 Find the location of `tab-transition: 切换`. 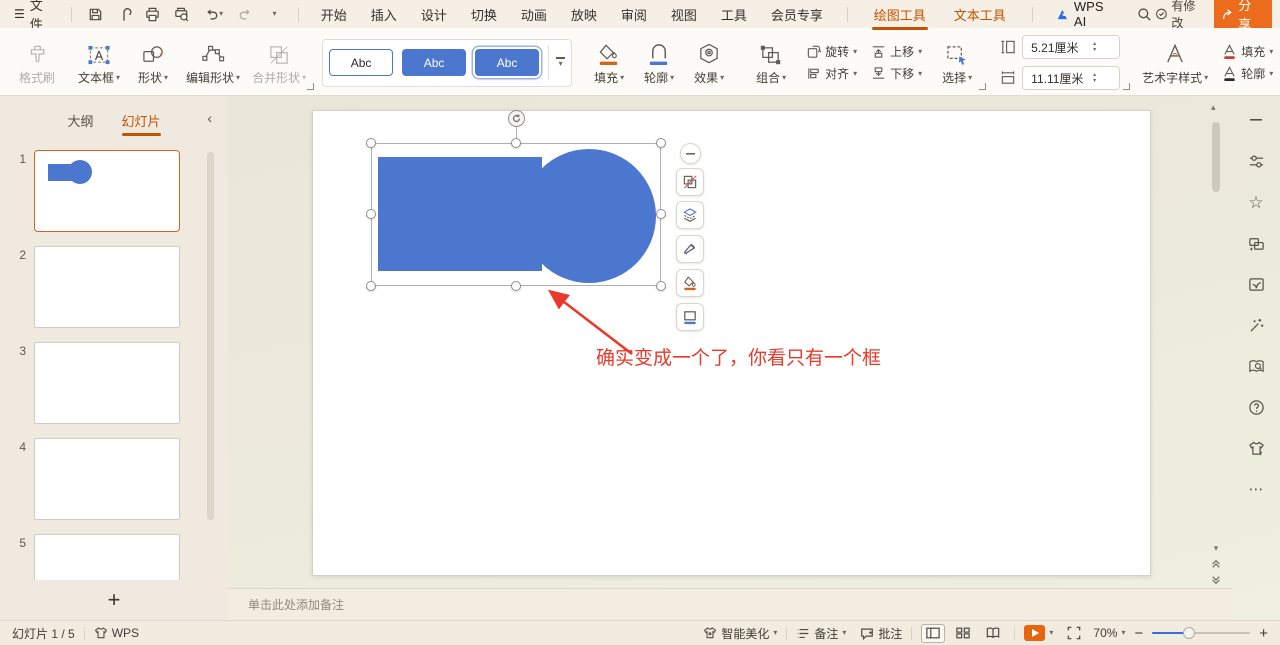

tab-transition: 切换 is located at coordinates (484, 14).